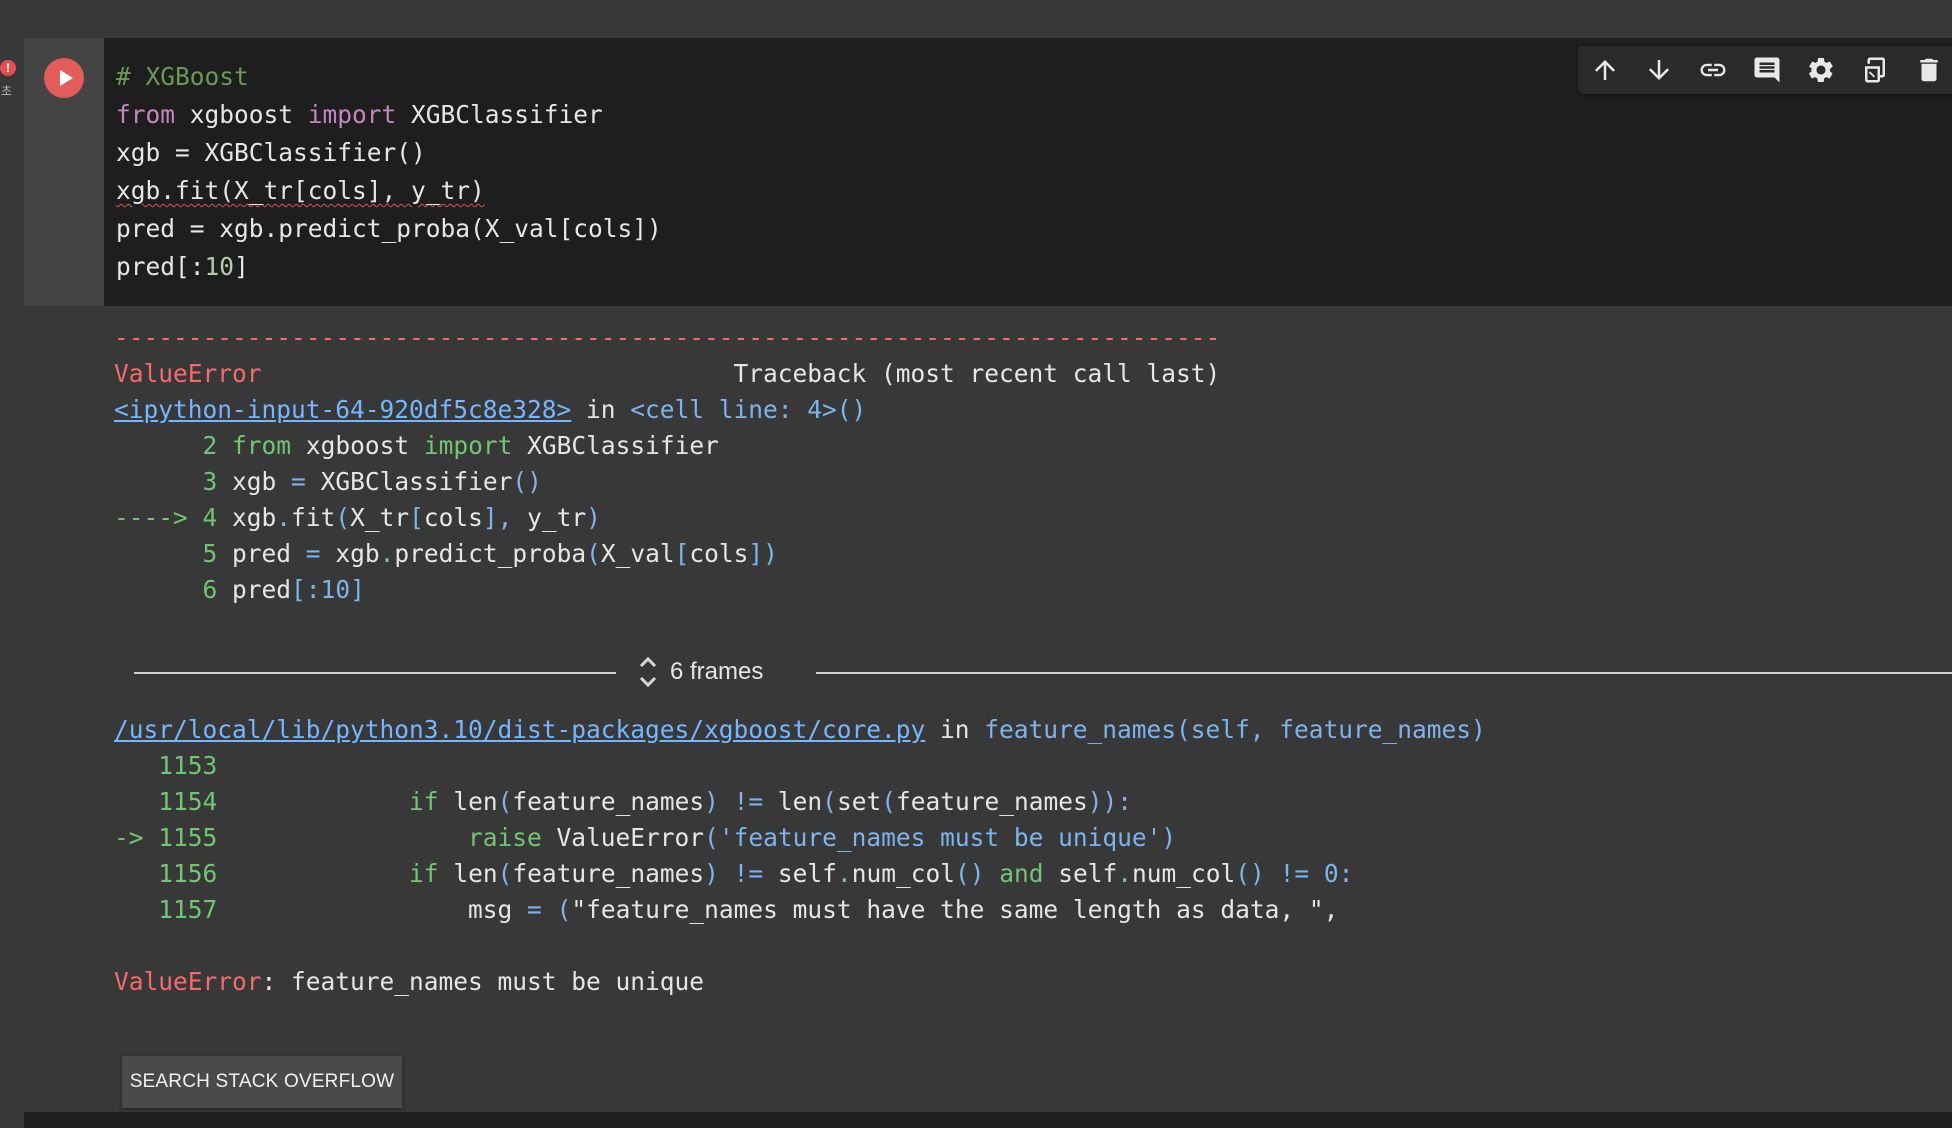  Describe the element at coordinates (499, 114) in the screenshot. I see `code-token: XGBClassifier` at that location.